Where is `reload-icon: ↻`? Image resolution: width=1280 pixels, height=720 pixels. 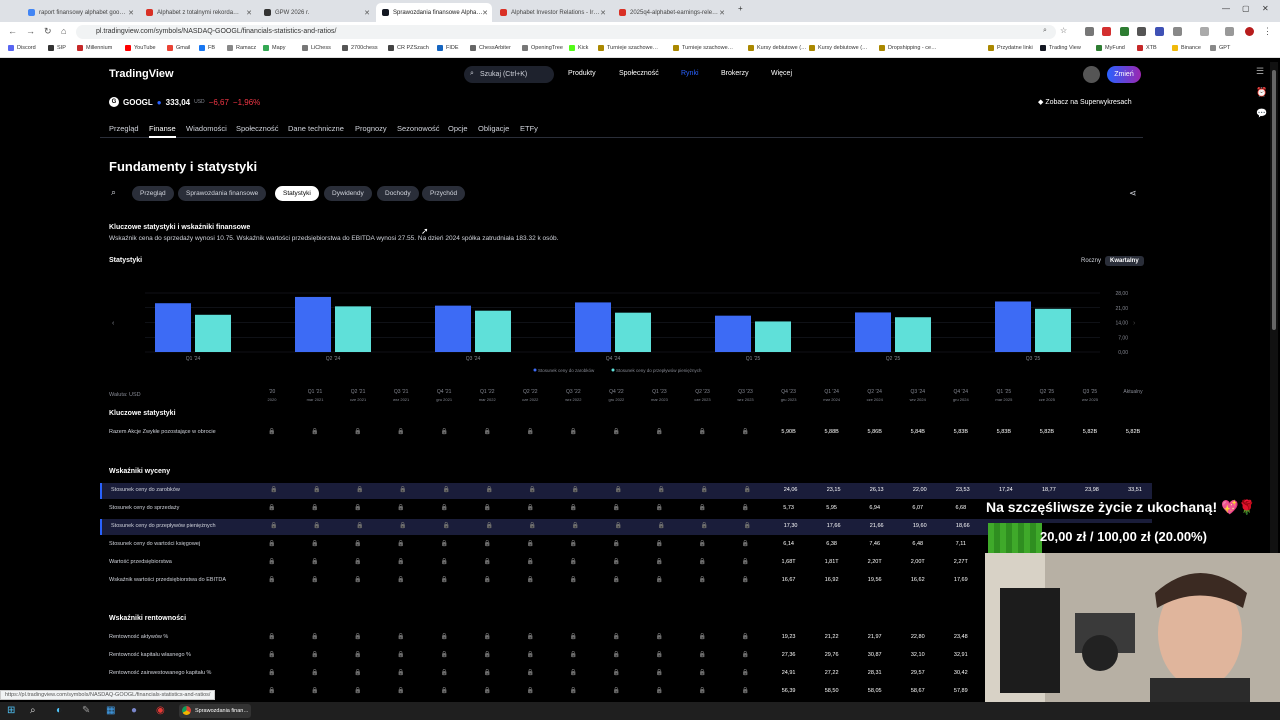
reload-icon: ↻ is located at coordinates (48, 31).